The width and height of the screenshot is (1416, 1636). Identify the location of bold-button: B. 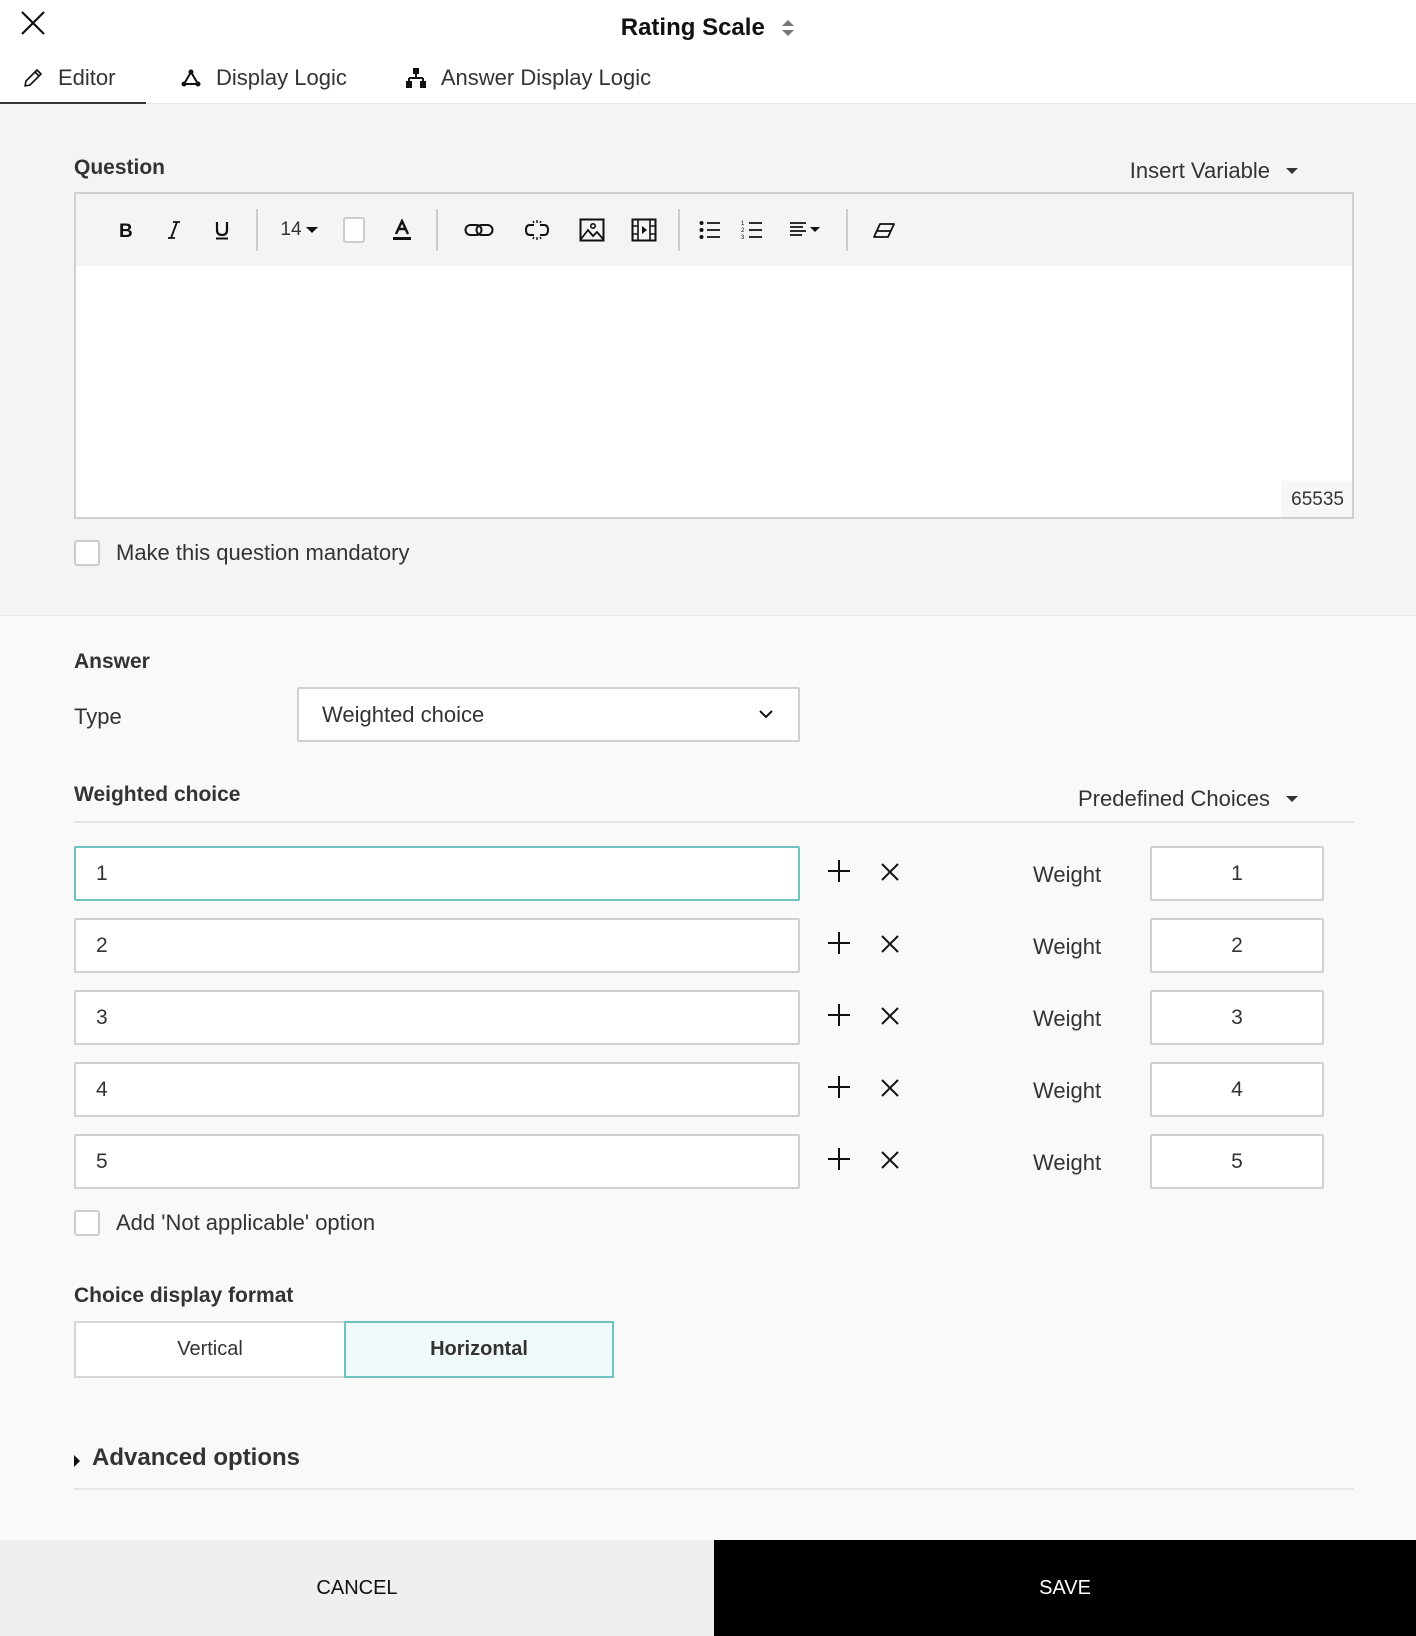
(126, 230).